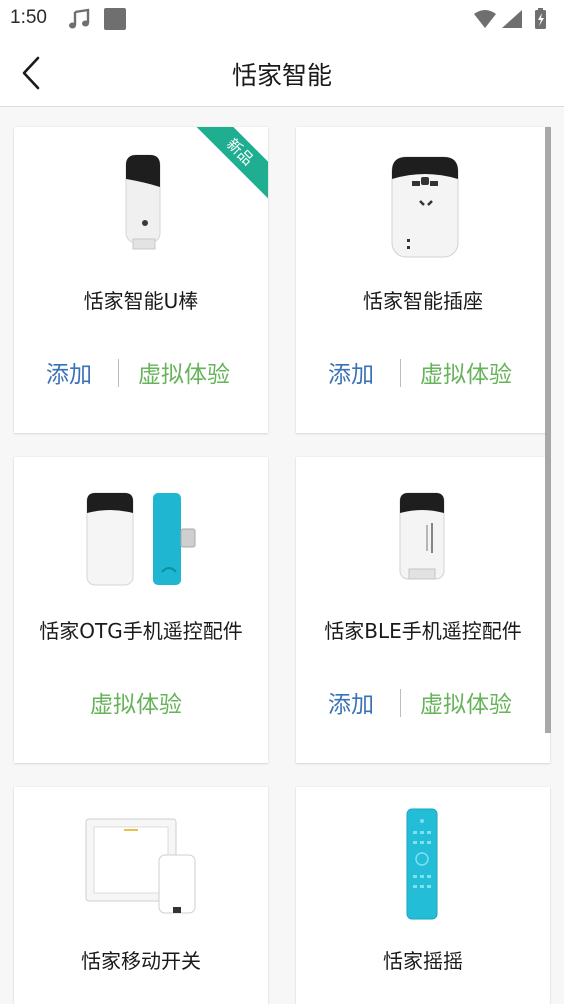 This screenshot has width=564, height=1004. I want to click on wifi-icon, so click(485, 19).